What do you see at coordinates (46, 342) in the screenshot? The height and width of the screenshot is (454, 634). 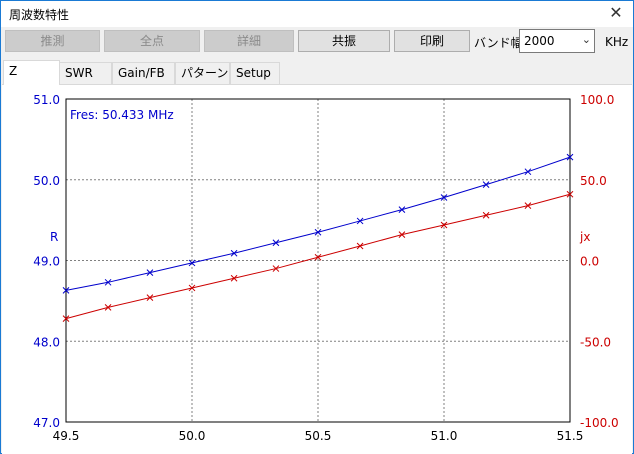 I see `left-tick-label: 48.0` at bounding box center [46, 342].